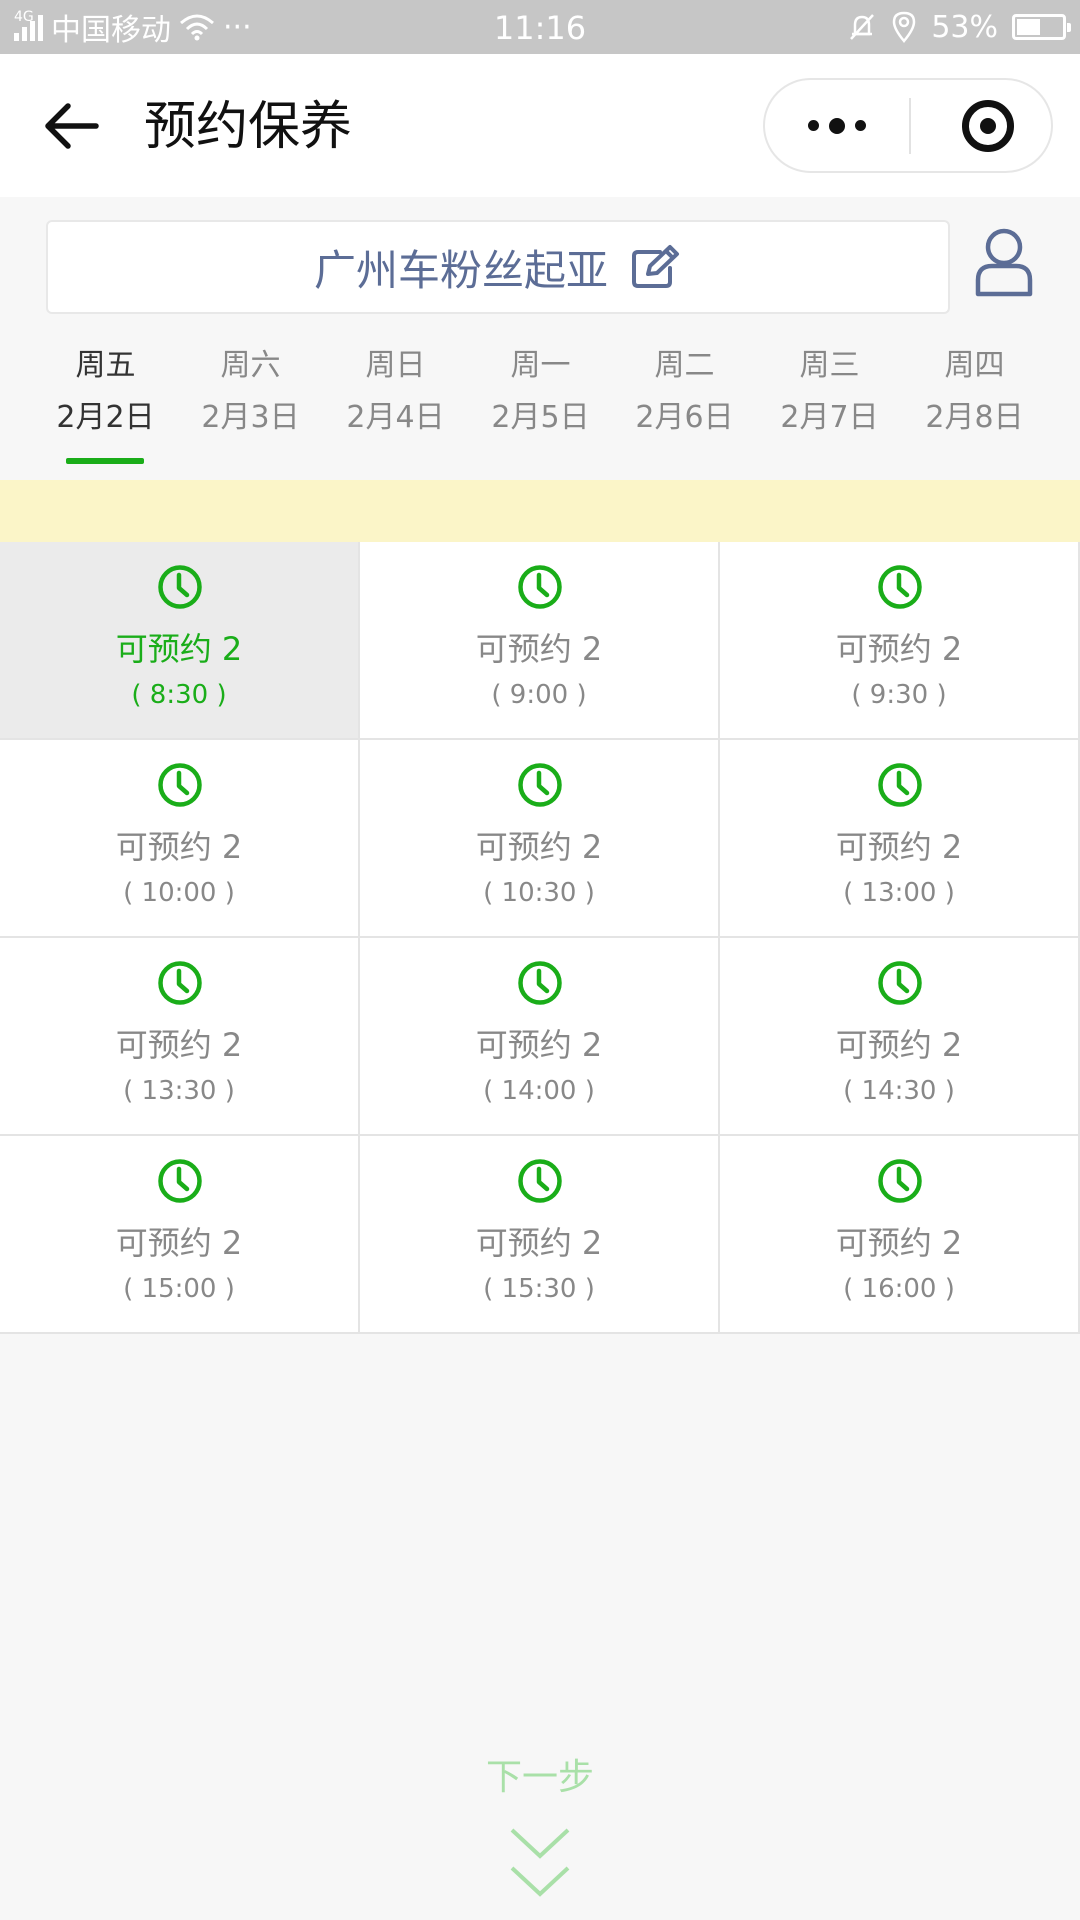  What do you see at coordinates (988, 126) in the screenshot?
I see `target-circle-icon` at bounding box center [988, 126].